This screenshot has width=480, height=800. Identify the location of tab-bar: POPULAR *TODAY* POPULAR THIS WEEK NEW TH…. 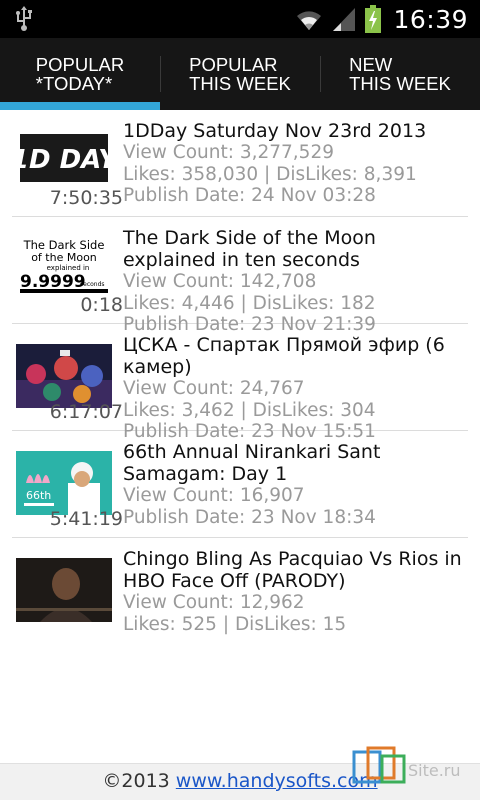
(240, 74).